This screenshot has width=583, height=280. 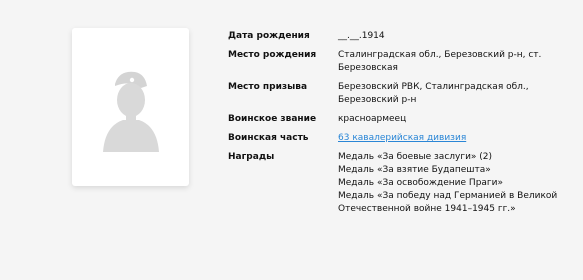 What do you see at coordinates (421, 183) in the screenshot?
I see `award-item: Медаль «За освобождение Праги»` at bounding box center [421, 183].